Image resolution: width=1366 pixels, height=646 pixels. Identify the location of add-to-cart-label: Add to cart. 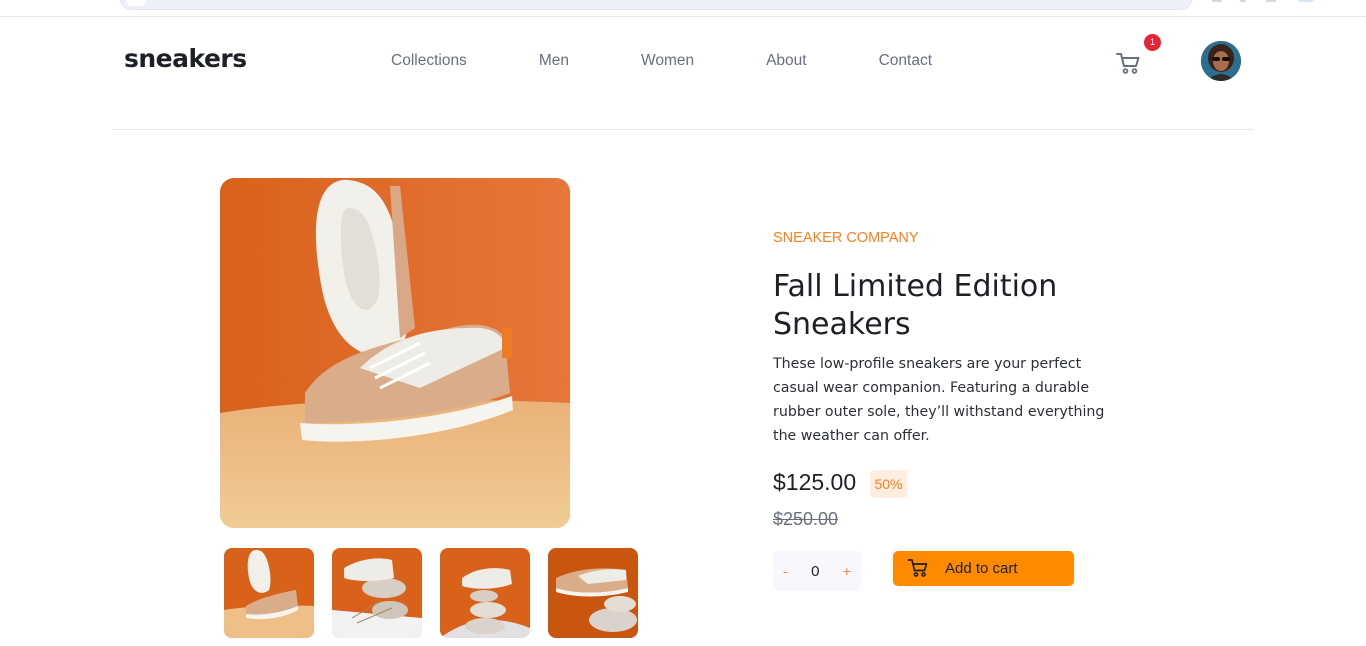
(981, 568).